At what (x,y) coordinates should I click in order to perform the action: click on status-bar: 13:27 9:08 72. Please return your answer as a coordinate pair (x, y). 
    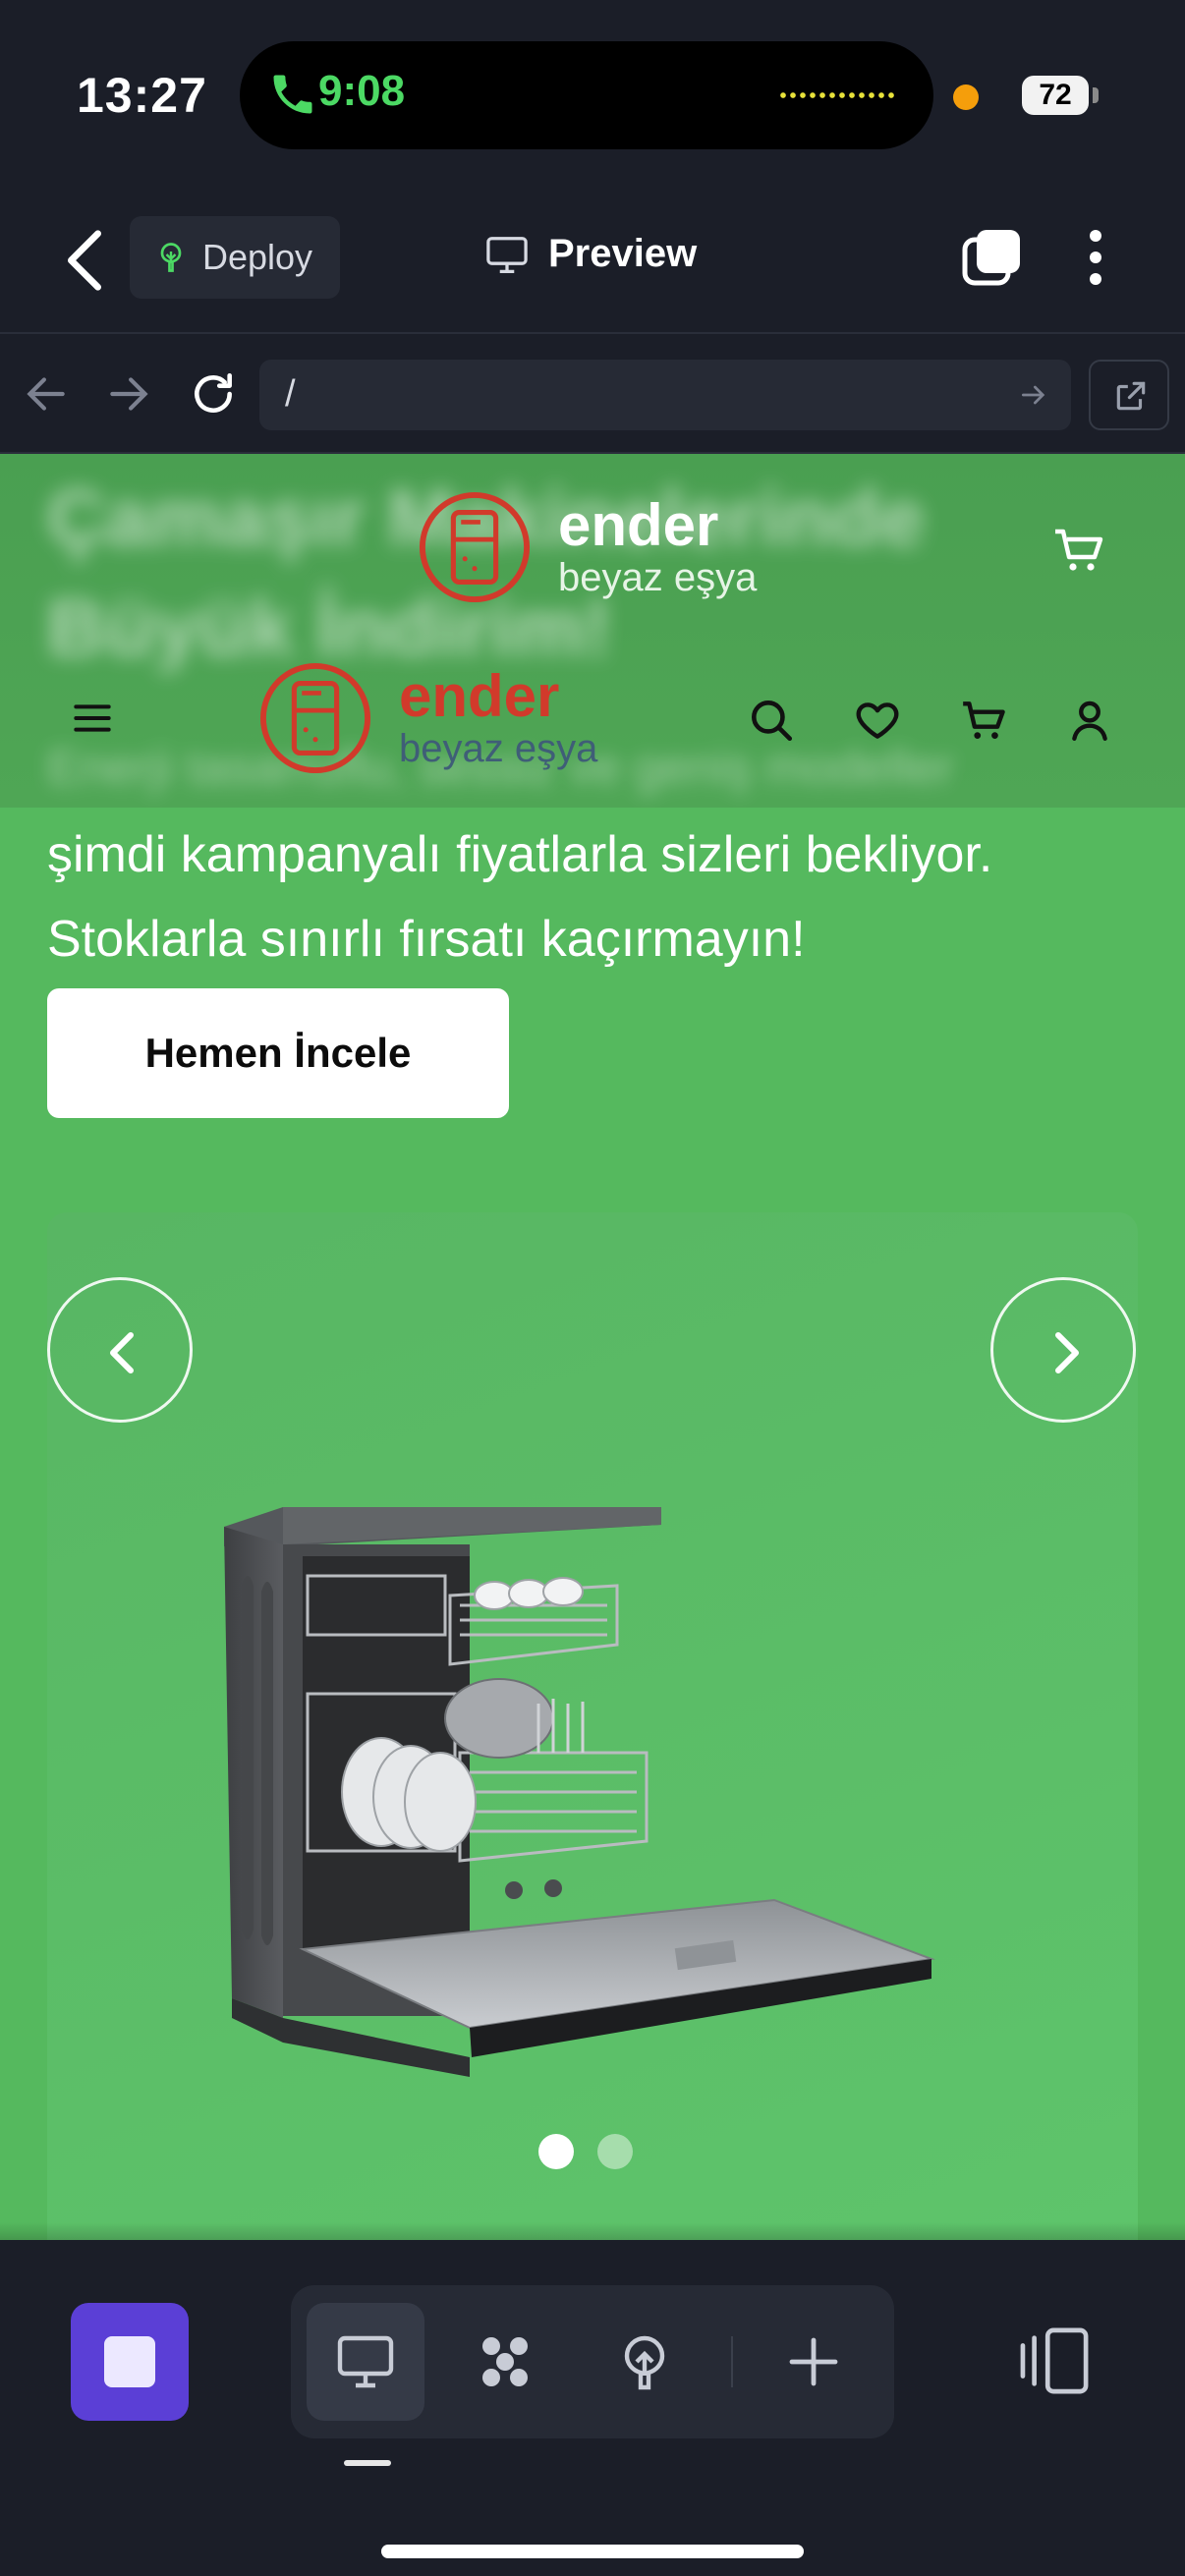
    Looking at the image, I should click on (592, 93).